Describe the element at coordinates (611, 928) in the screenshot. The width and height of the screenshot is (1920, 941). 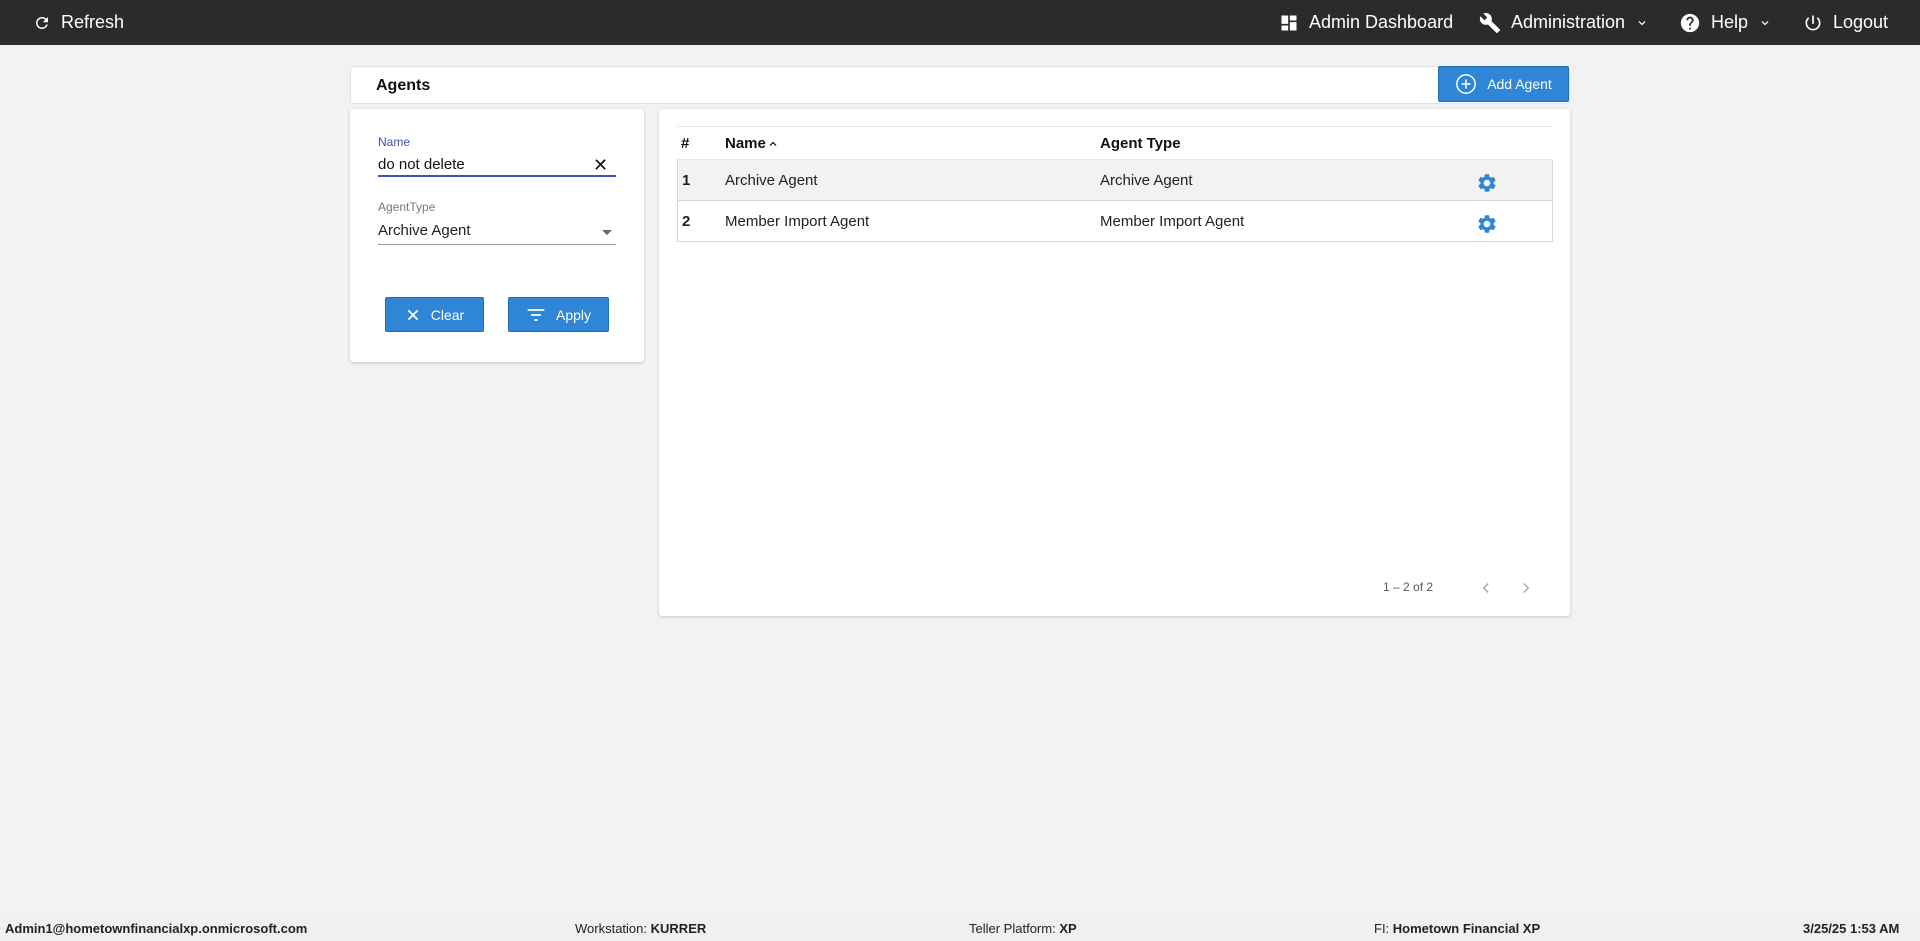
I see `workstation-label: Workstation:` at that location.